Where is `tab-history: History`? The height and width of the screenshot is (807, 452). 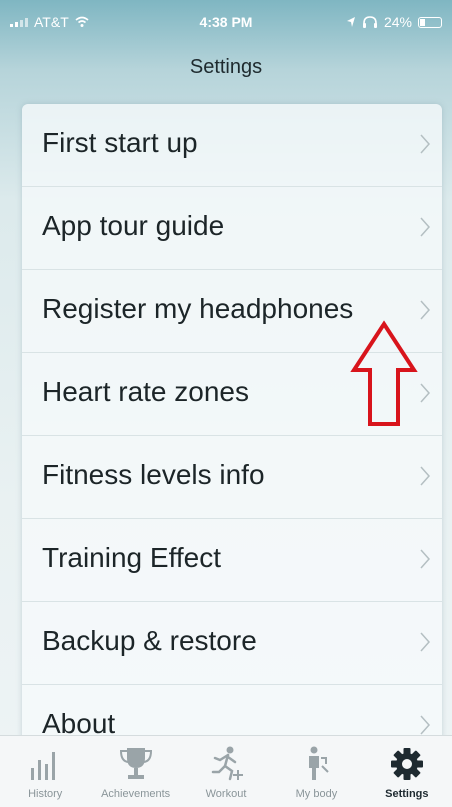
tab-history: History is located at coordinates (45, 771).